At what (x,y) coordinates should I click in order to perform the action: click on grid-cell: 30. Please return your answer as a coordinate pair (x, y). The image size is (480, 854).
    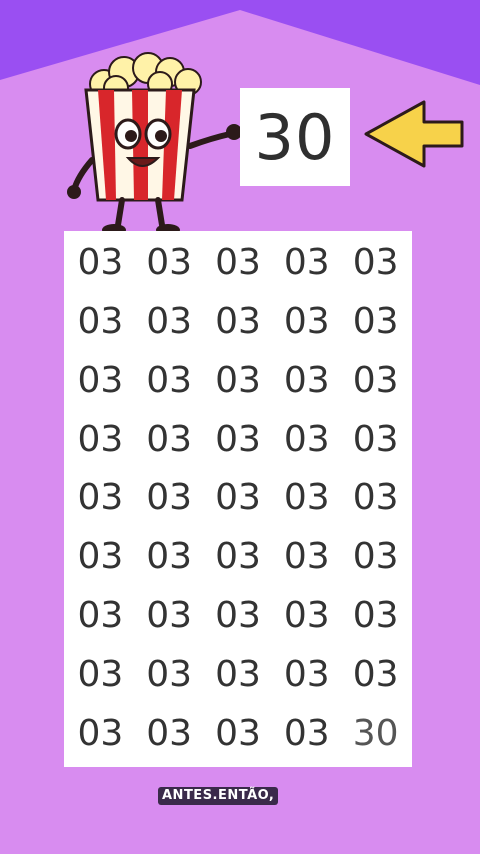
    Looking at the image, I should click on (375, 733).